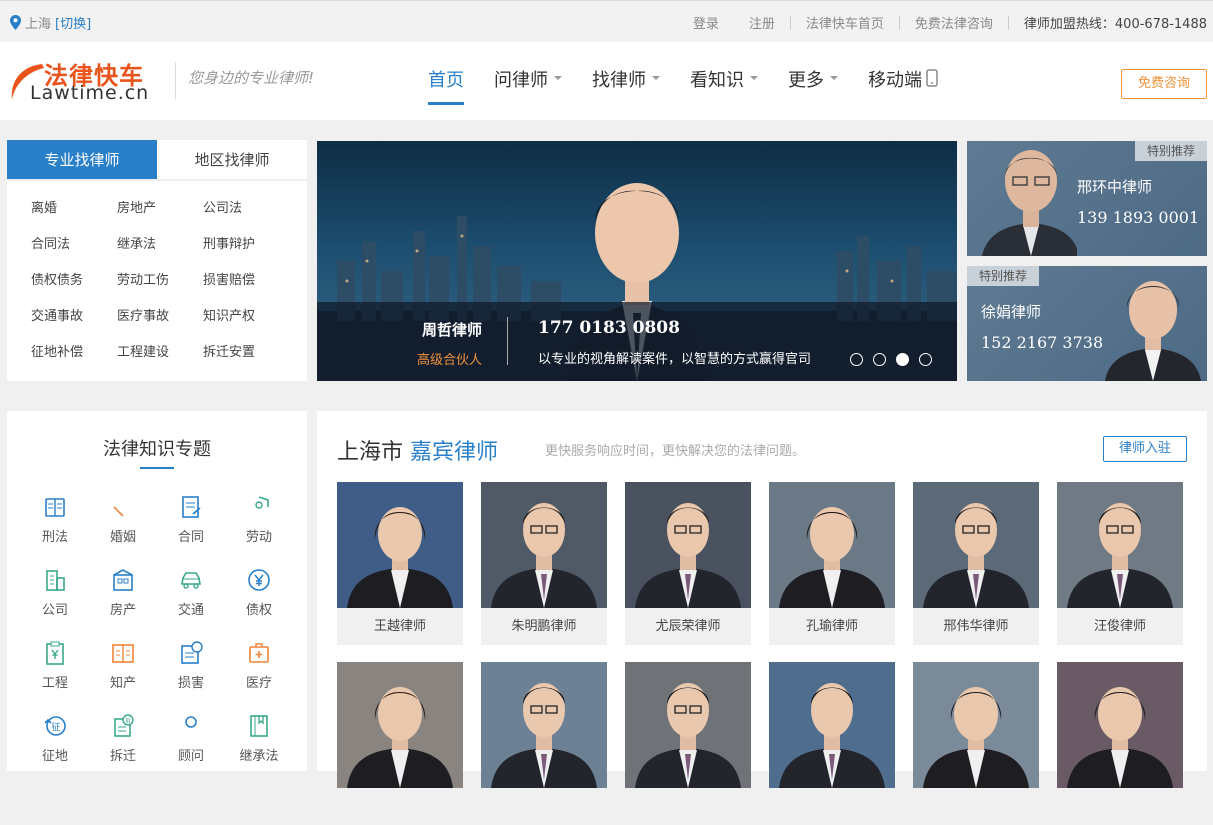  I want to click on topic-item: 房产, so click(123, 603).